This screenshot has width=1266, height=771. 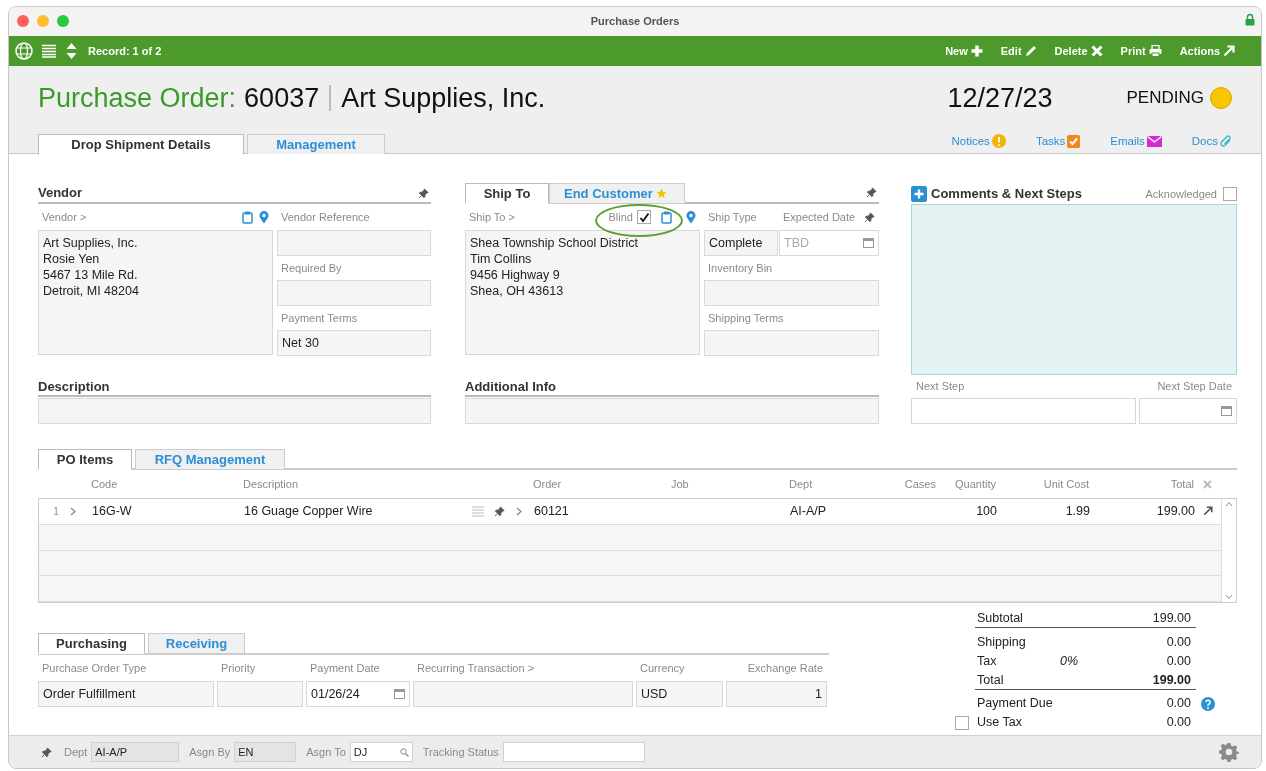 I want to click on input-field: EN, so click(x=265, y=752).